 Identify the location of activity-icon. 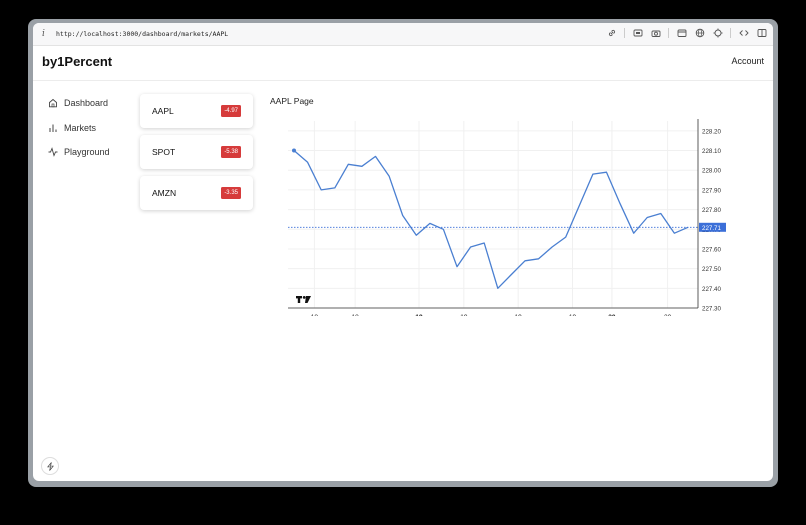
(52, 152).